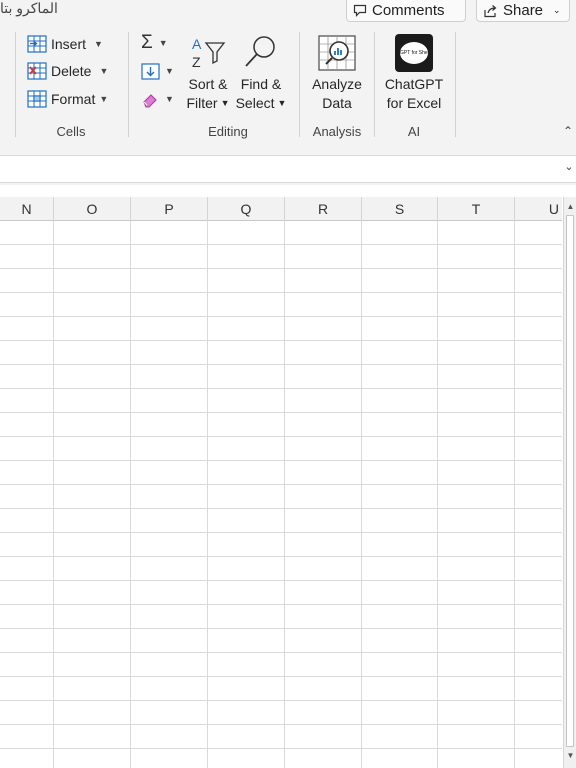 This screenshot has height=768, width=576. Describe the element at coordinates (282, 103) in the screenshot. I see `find-select-chevron-down-icon: ▼` at that location.